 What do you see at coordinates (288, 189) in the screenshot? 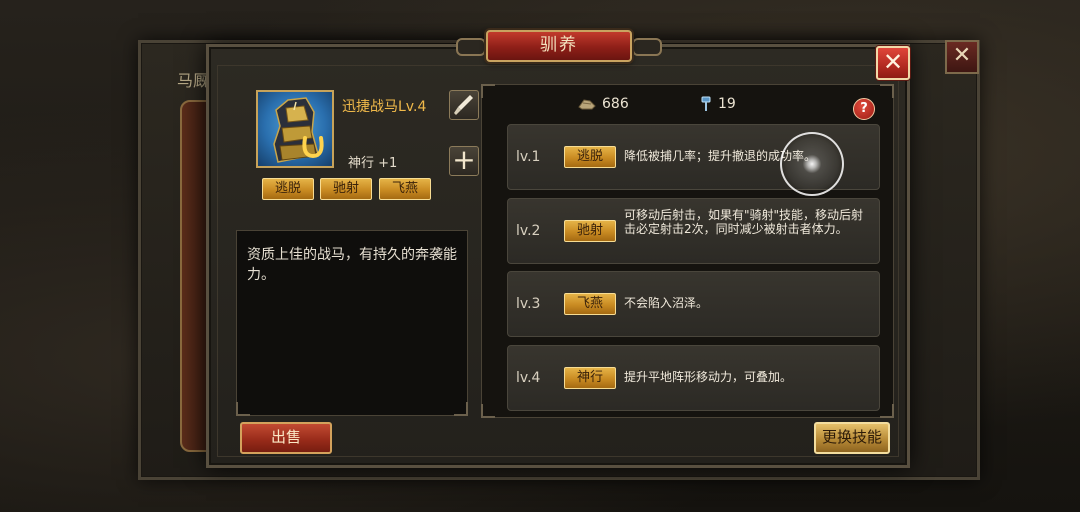
I see `horse-tag-escape: 逃脱` at bounding box center [288, 189].